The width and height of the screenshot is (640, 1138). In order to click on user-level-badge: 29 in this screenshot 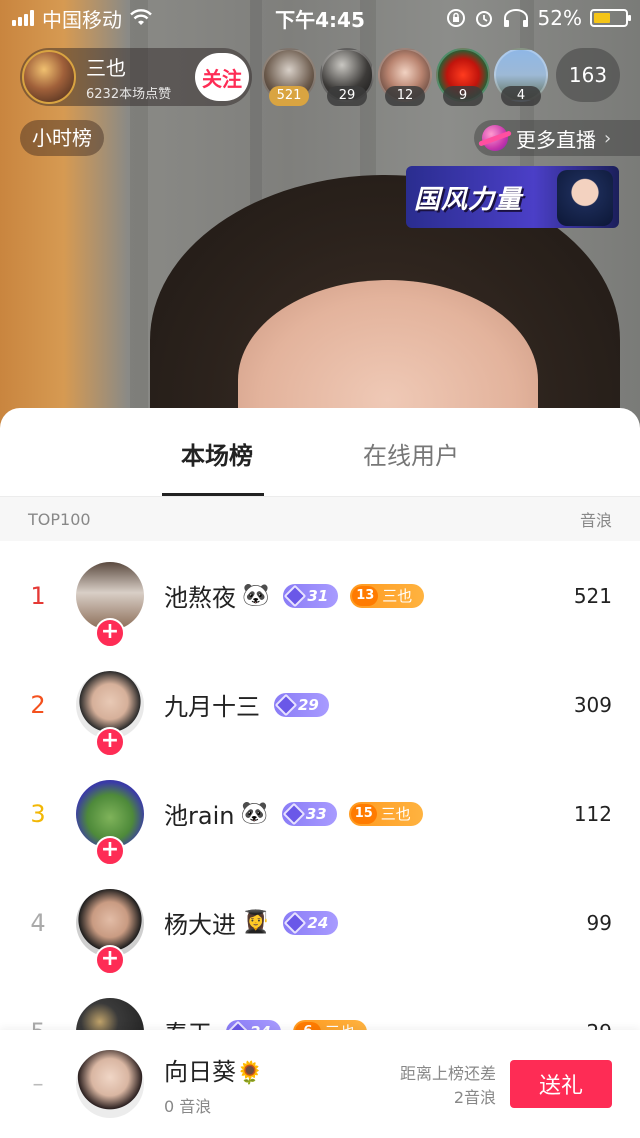, I will do `click(301, 704)`.